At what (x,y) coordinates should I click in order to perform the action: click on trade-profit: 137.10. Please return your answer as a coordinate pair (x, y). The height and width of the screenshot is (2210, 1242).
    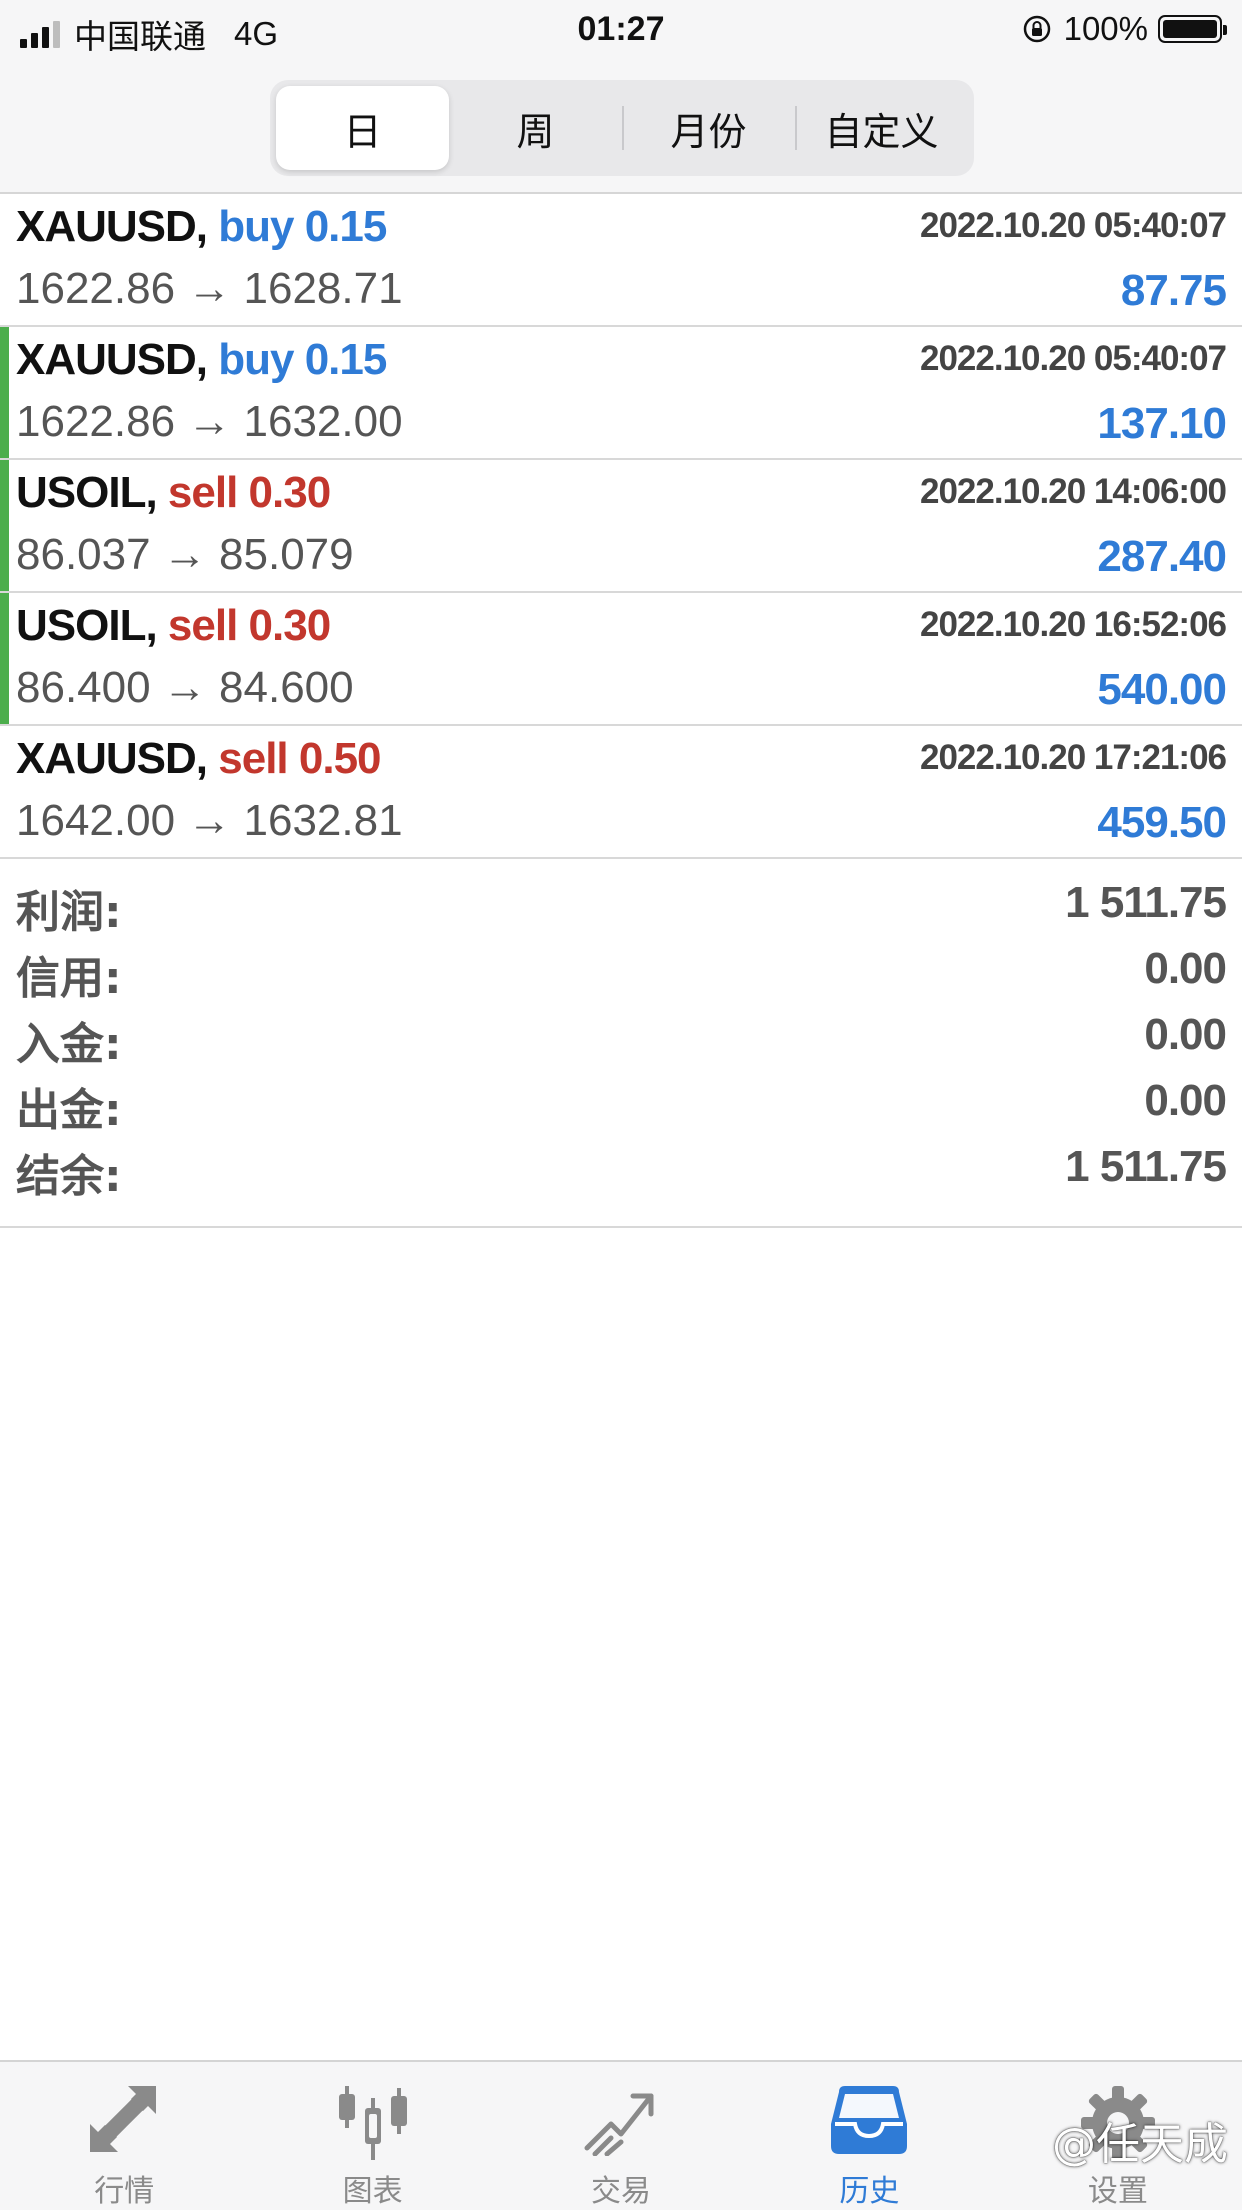
    Looking at the image, I should click on (1162, 423).